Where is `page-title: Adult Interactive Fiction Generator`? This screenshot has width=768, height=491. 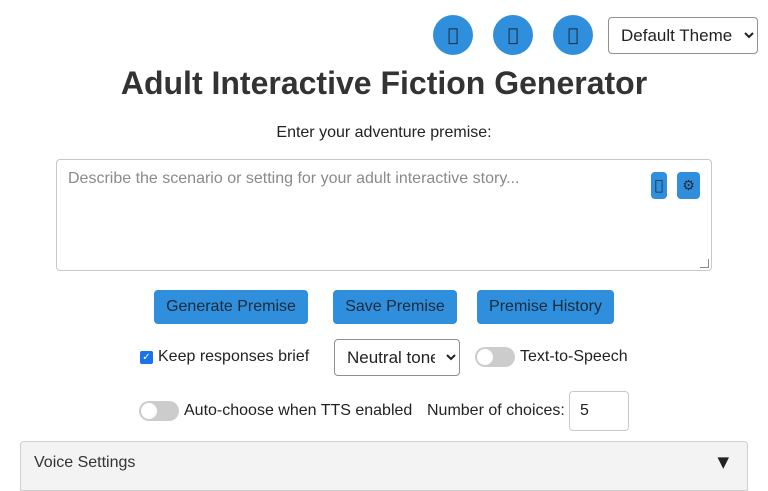 page-title: Adult Interactive Fiction Generator is located at coordinates (384, 83).